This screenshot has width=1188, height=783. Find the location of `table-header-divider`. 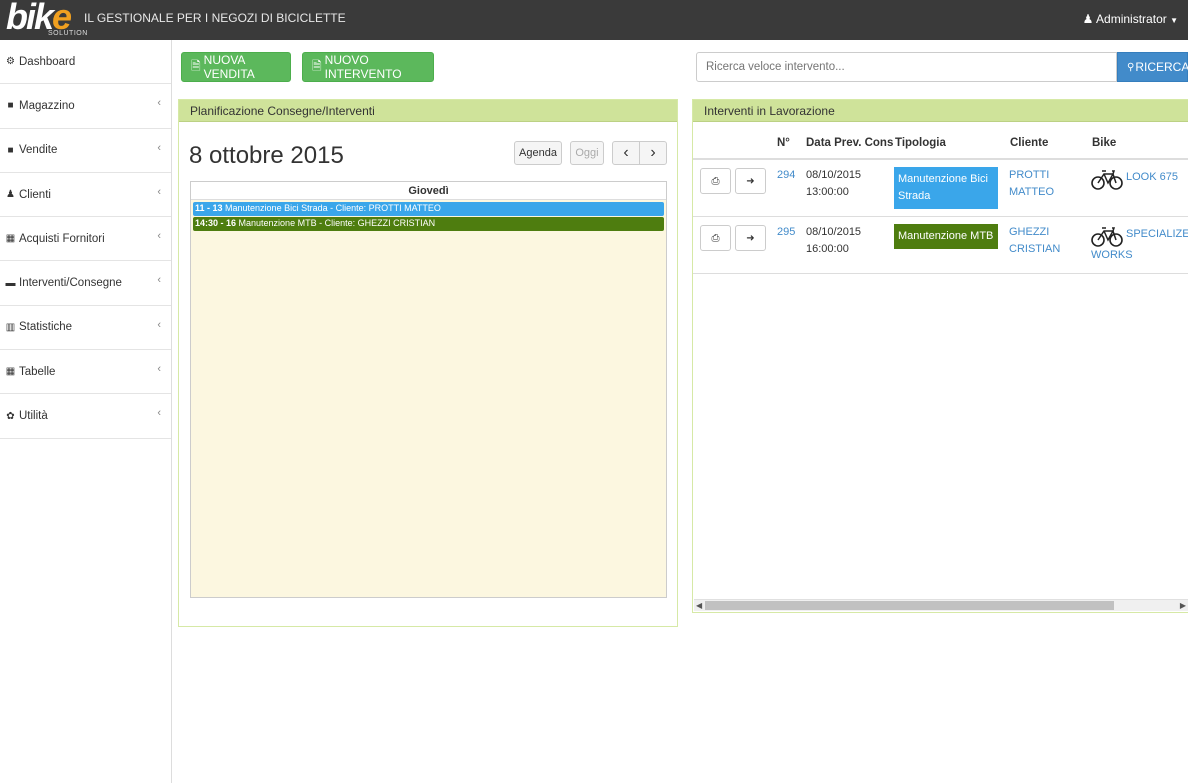

table-header-divider is located at coordinates (940, 159).